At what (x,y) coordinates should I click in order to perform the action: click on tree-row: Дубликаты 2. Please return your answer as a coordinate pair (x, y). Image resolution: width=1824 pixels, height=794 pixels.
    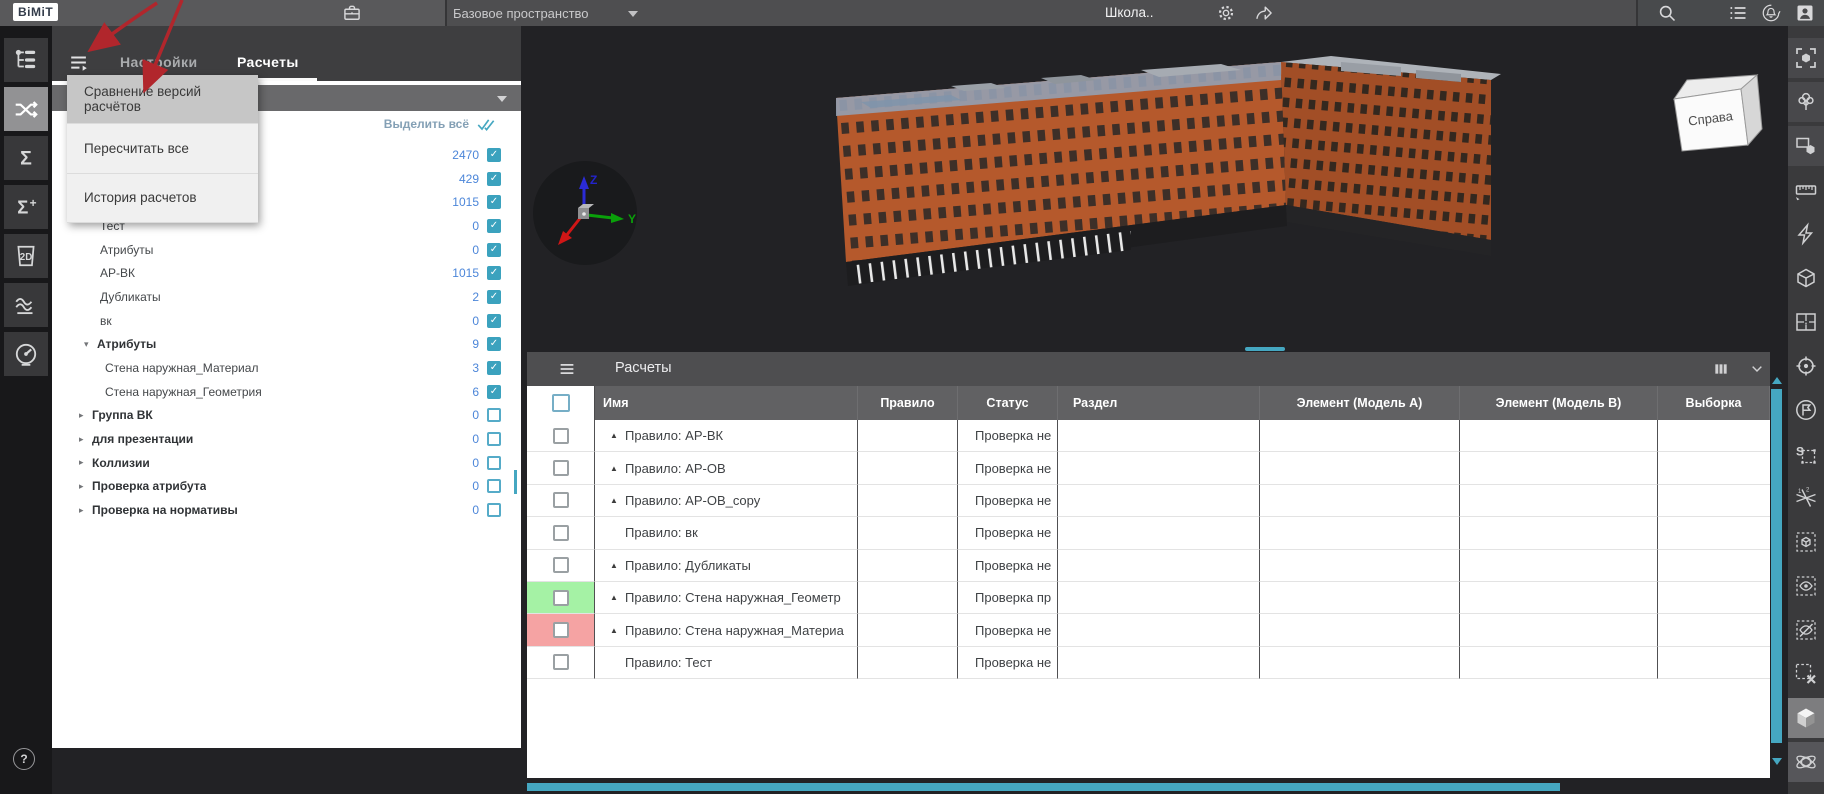
    Looking at the image, I should click on (286, 297).